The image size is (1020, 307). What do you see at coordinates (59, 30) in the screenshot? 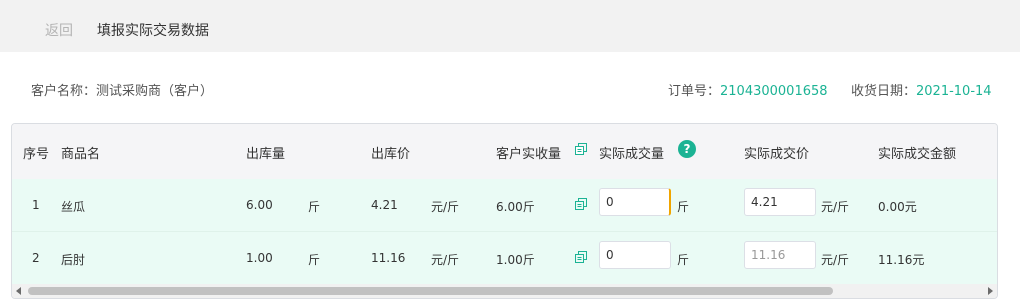
I see `back-link: 返回` at bounding box center [59, 30].